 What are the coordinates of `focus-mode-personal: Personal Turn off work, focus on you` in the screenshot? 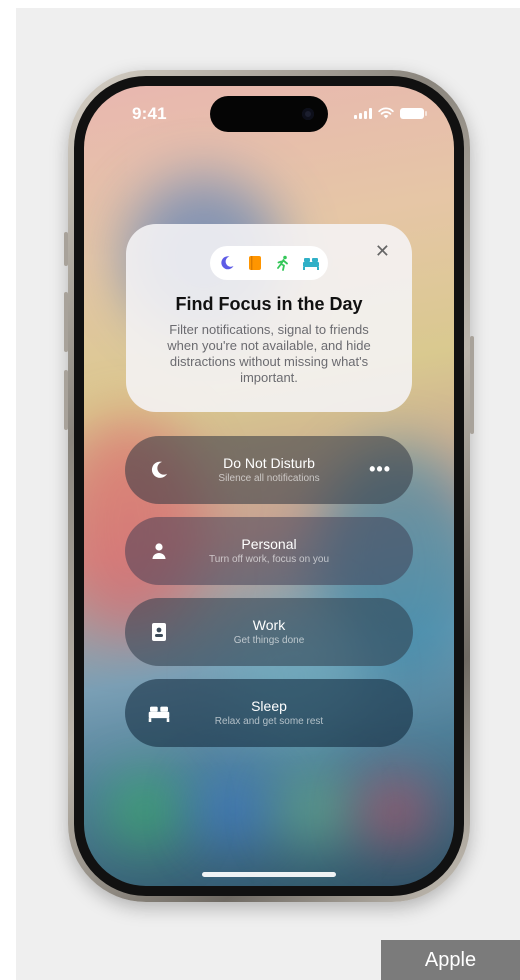 It's located at (269, 551).